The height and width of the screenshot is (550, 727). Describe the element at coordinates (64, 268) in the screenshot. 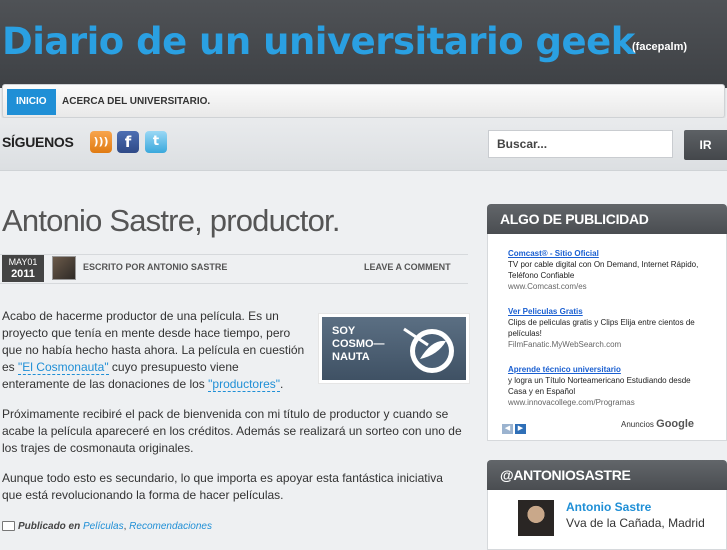

I see `author-avatar` at that location.